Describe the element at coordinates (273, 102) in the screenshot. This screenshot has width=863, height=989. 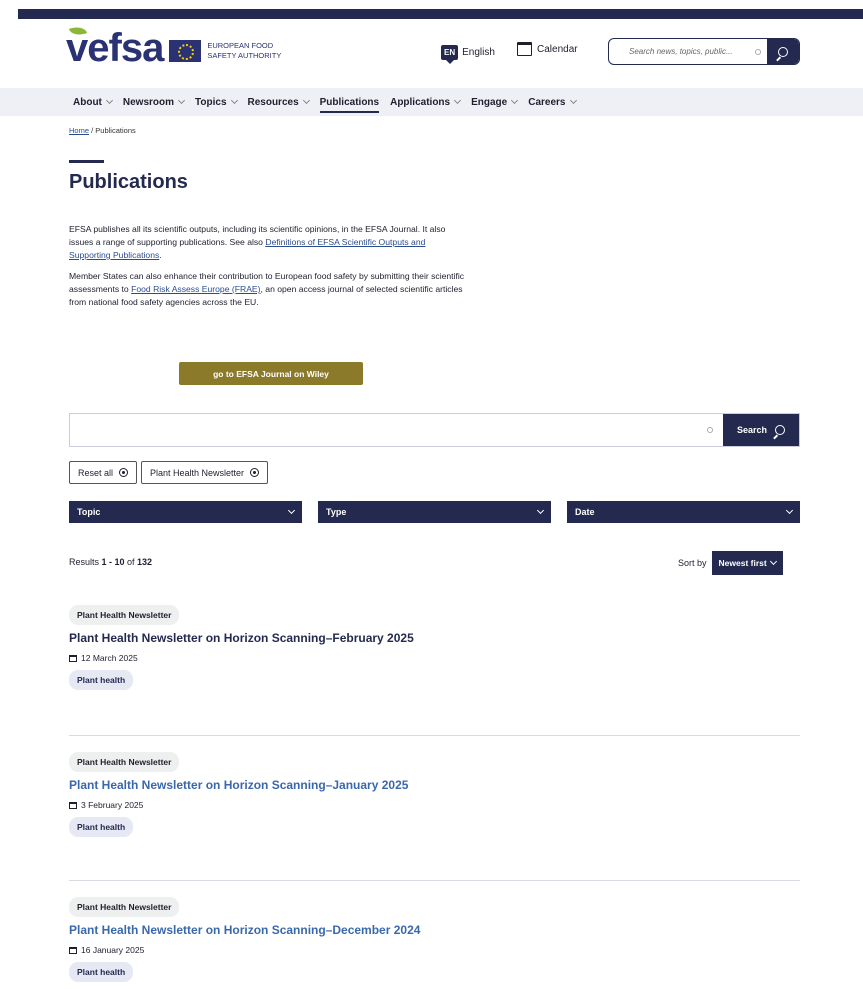
I see `nav-label: Resources` at that location.